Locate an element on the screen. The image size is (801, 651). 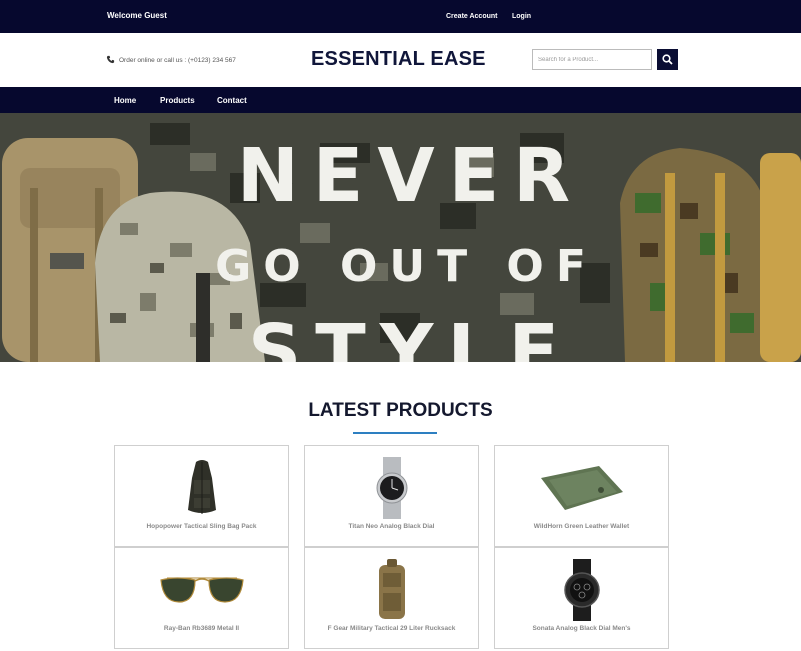
product-name: WildHorn Green Leather Wallet is located at coordinates (581, 526).